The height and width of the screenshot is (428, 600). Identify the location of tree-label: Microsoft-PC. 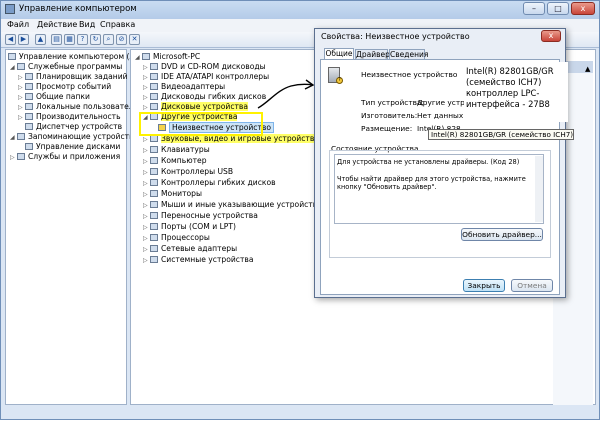
(177, 56).